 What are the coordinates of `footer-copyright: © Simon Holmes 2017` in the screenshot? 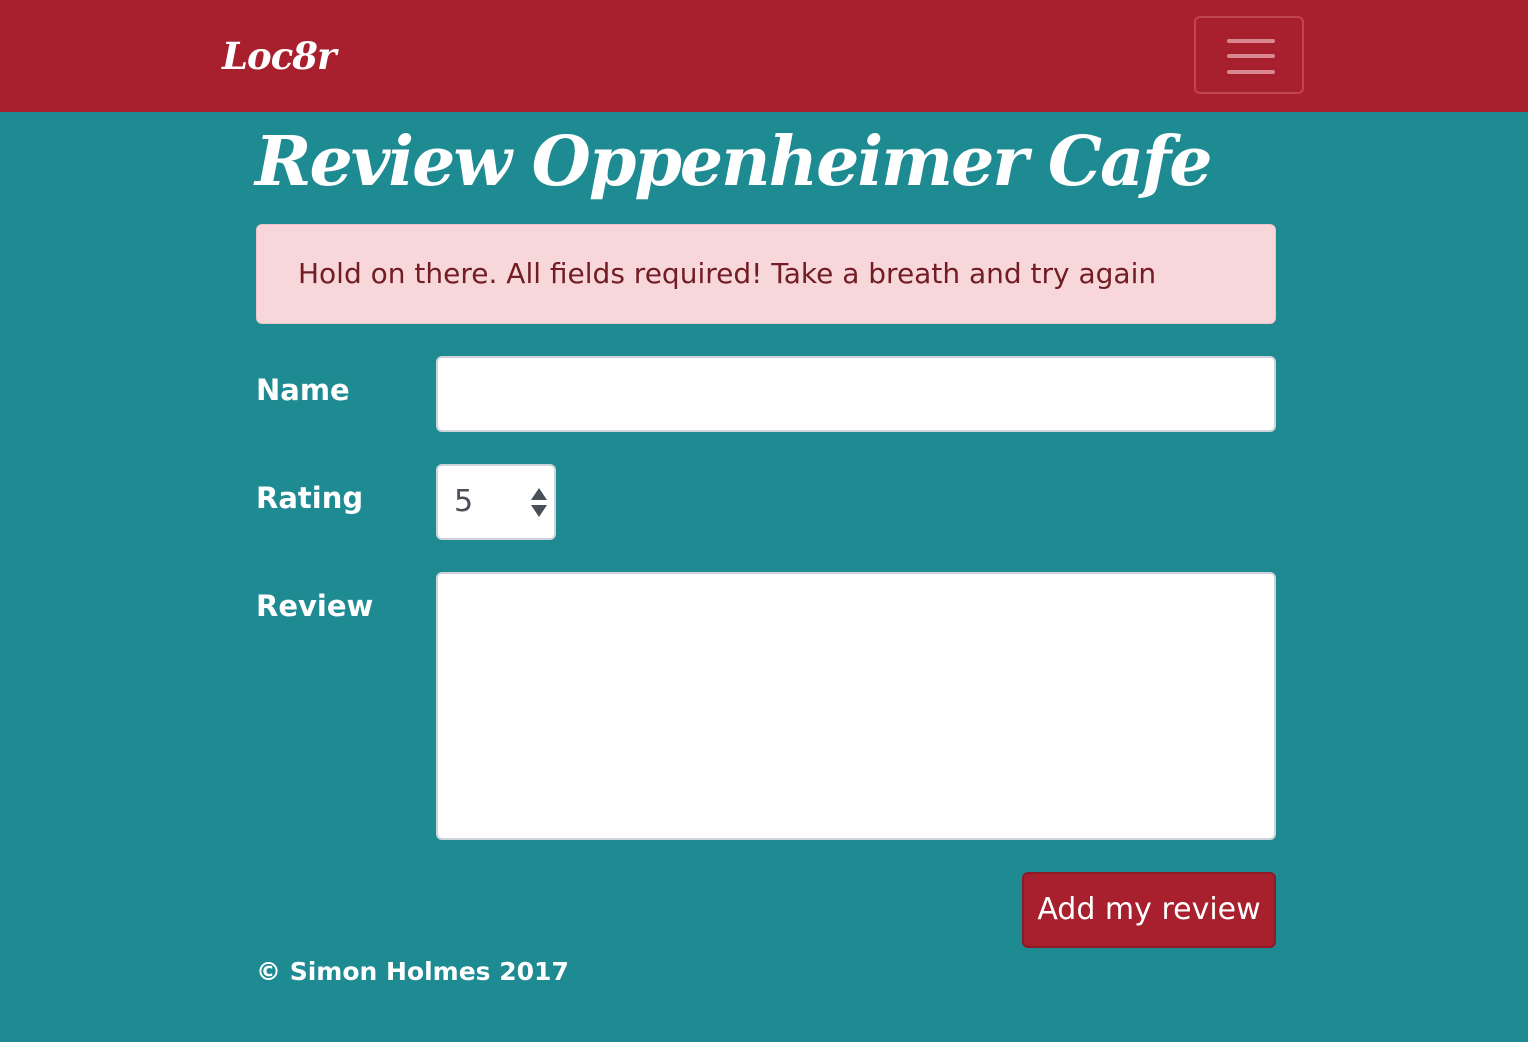 It's located at (412, 971).